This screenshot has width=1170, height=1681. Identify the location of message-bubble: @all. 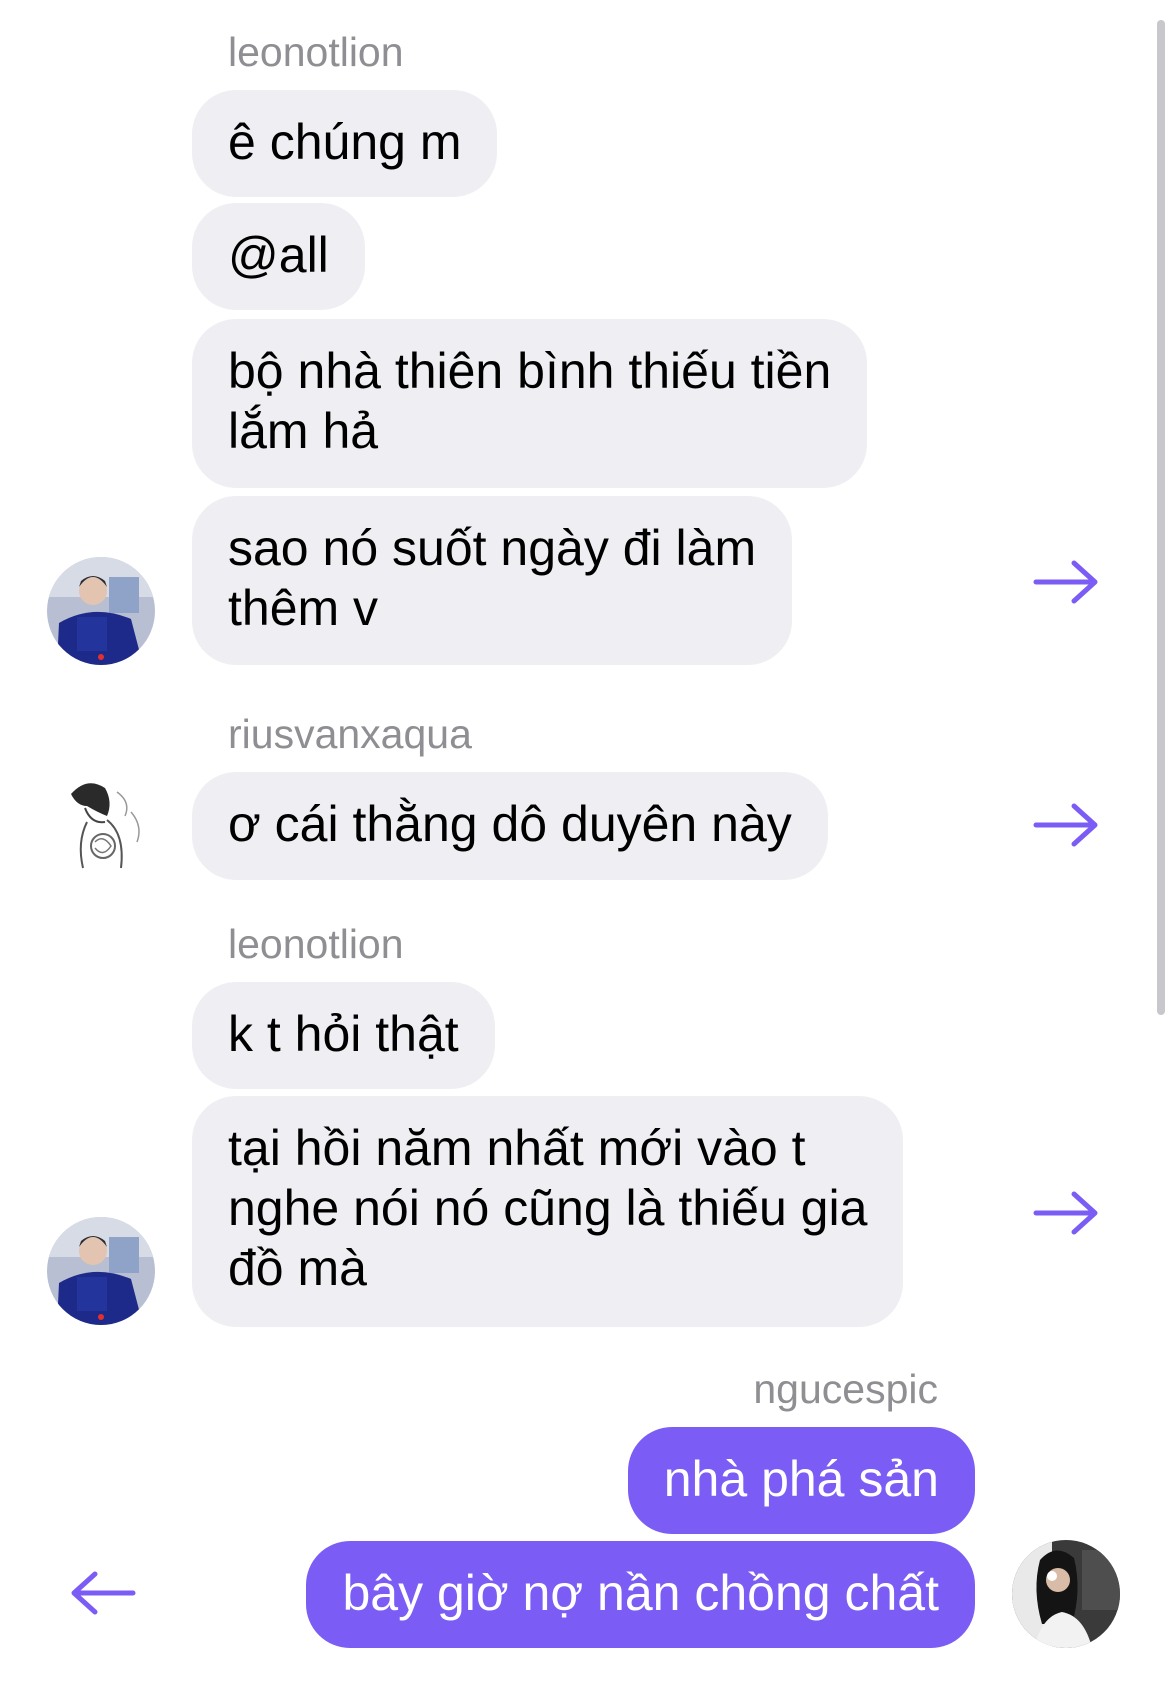
(278, 256).